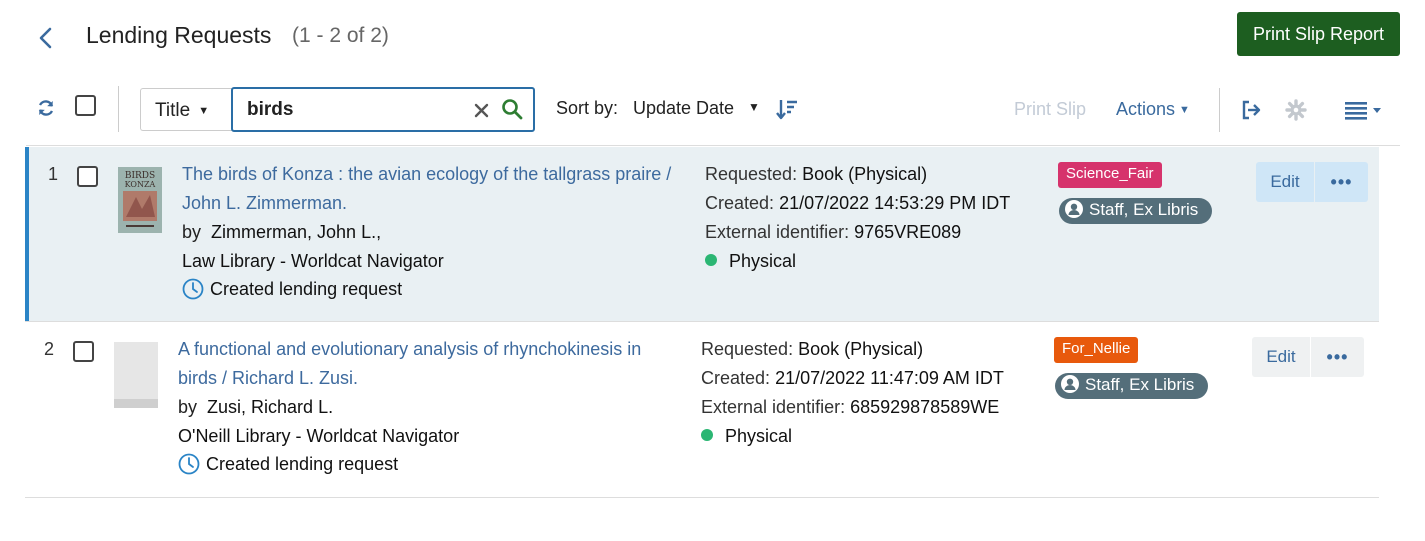 This screenshot has width=1425, height=541. Describe the element at coordinates (319, 436) in the screenshot. I see `library-name: O'Neill Library - Worldcat Navigator` at that location.